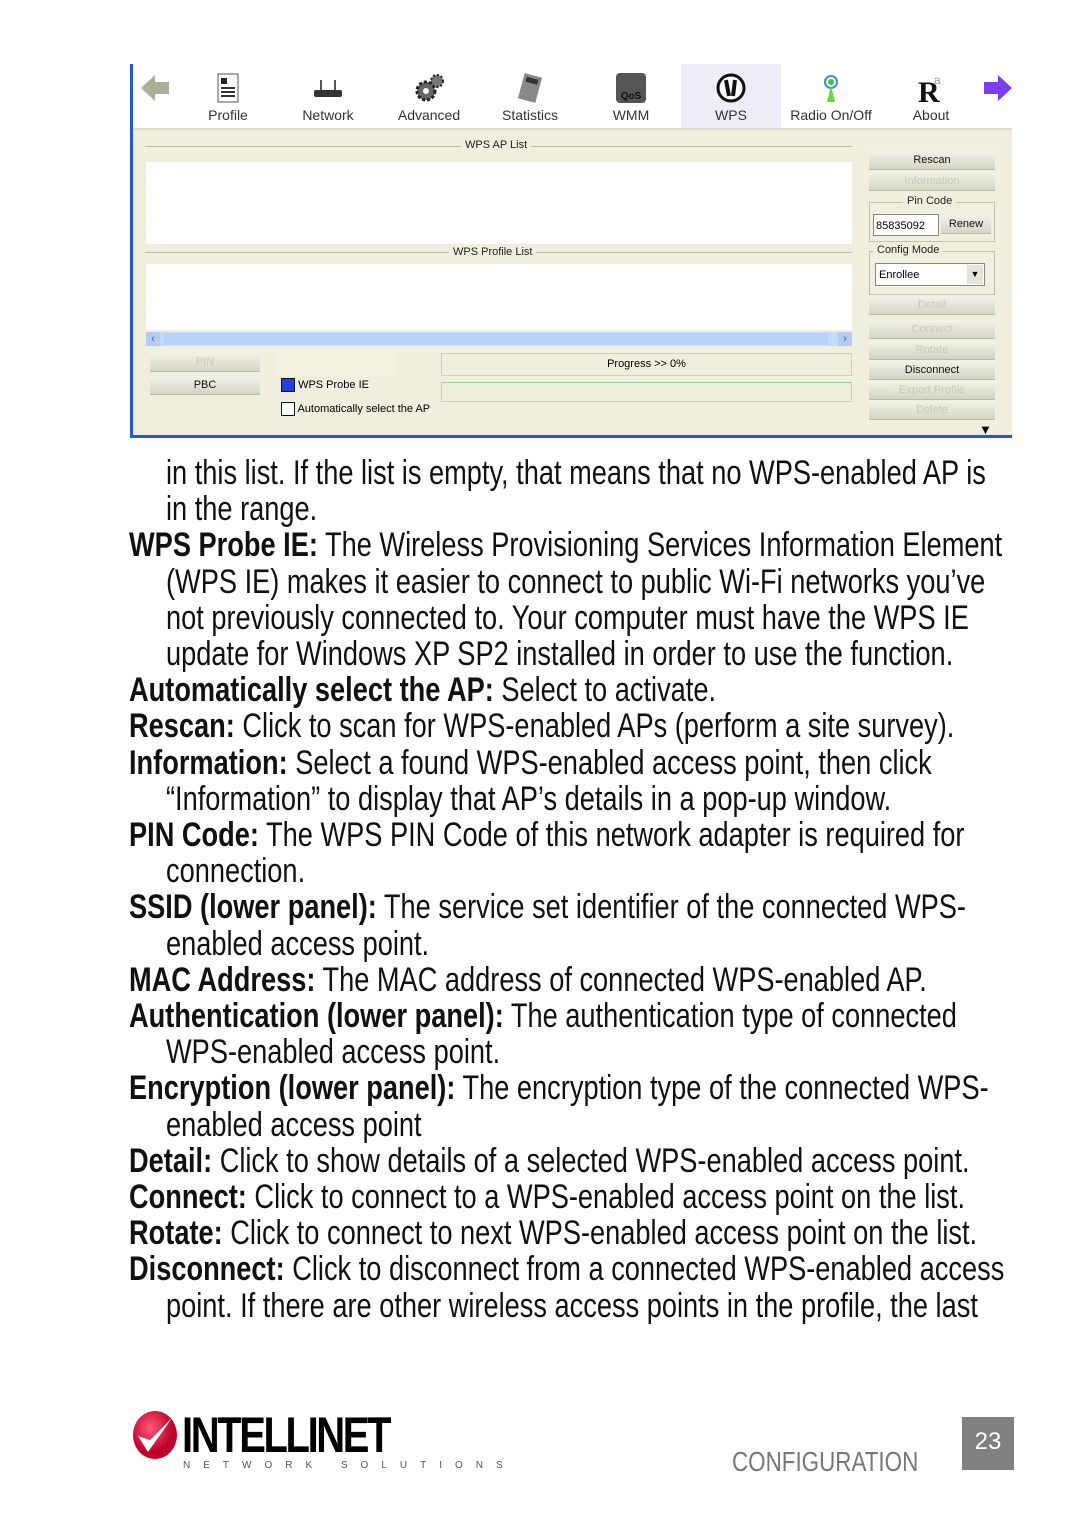  Describe the element at coordinates (930, 274) in the screenshot. I see `config-mode-select: Enrollee ▼` at that location.